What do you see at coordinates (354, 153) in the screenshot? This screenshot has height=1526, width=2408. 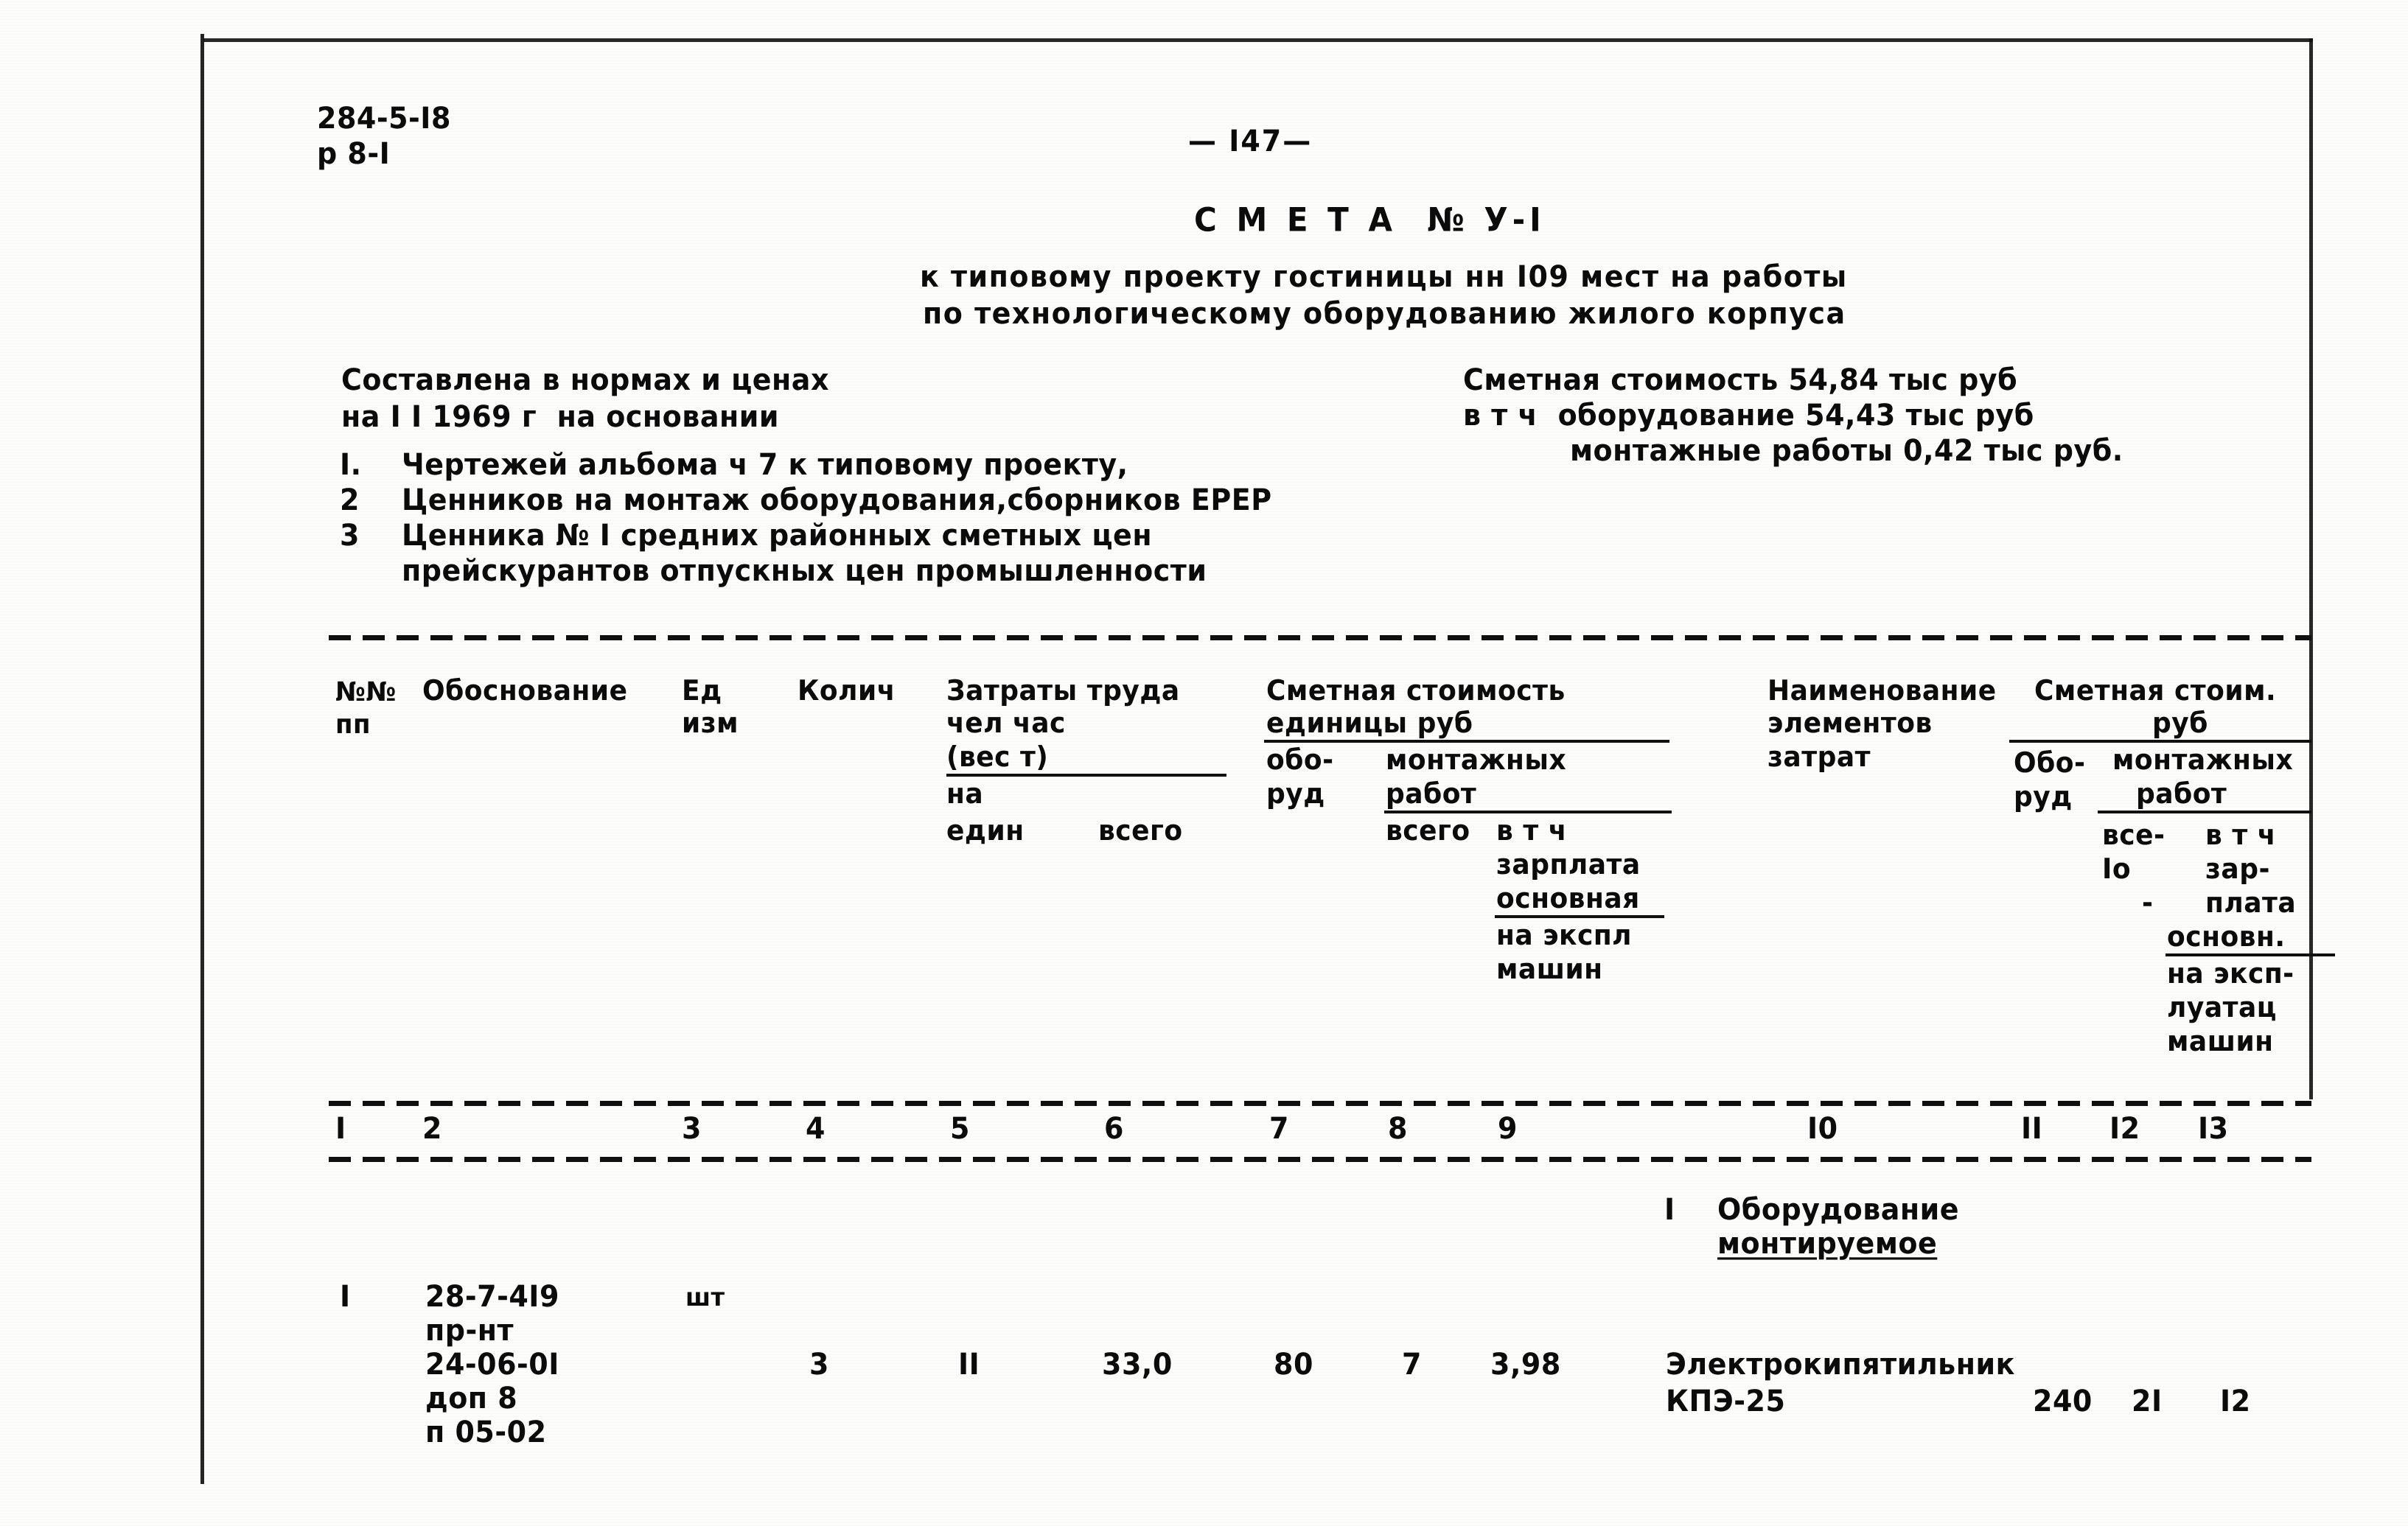 I see `document-code-line-2: р 8-I` at bounding box center [354, 153].